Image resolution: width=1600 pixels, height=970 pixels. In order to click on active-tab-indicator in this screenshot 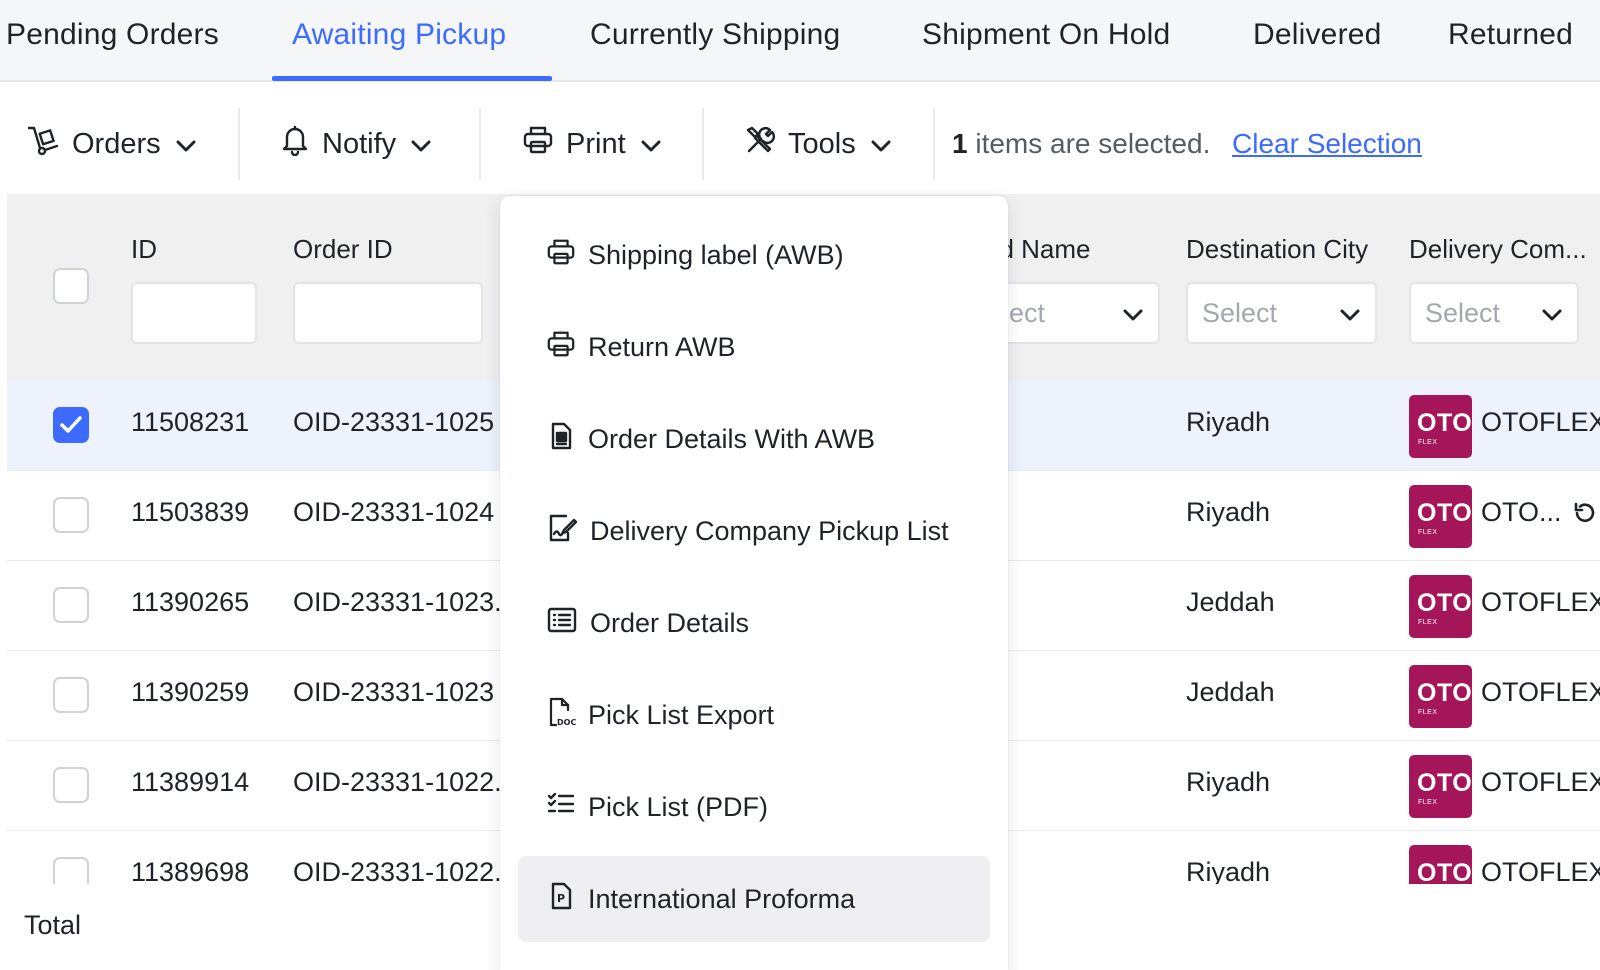, I will do `click(412, 78)`.